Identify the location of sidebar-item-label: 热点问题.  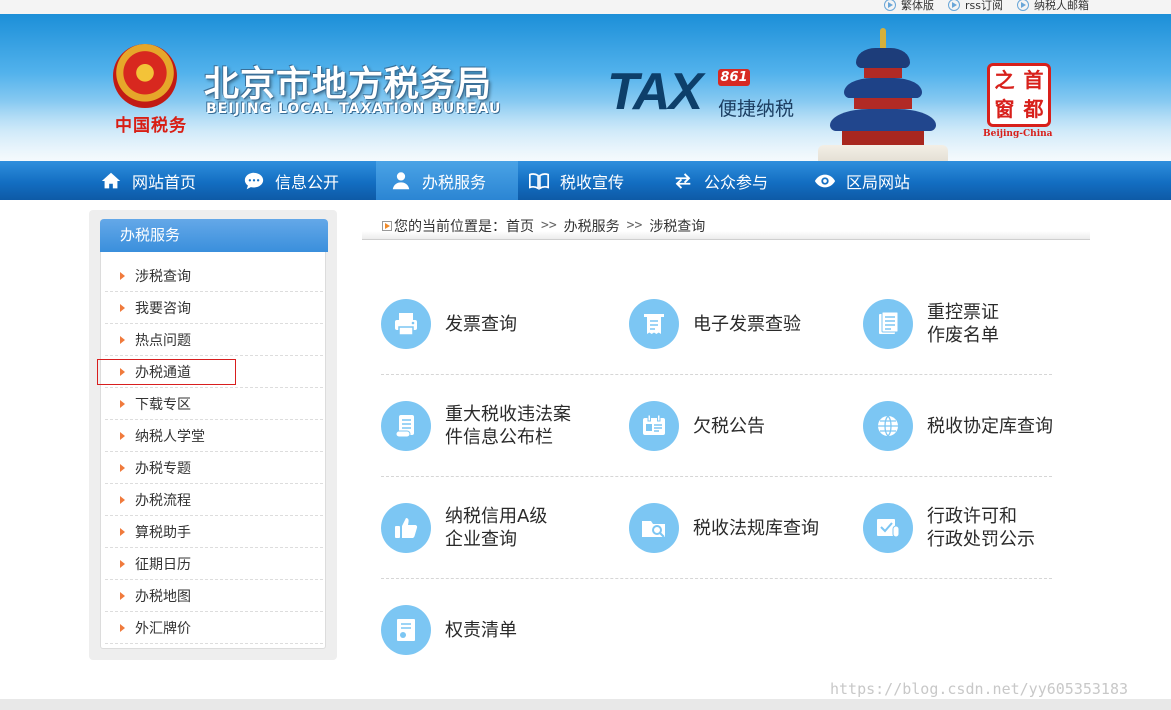
(163, 340).